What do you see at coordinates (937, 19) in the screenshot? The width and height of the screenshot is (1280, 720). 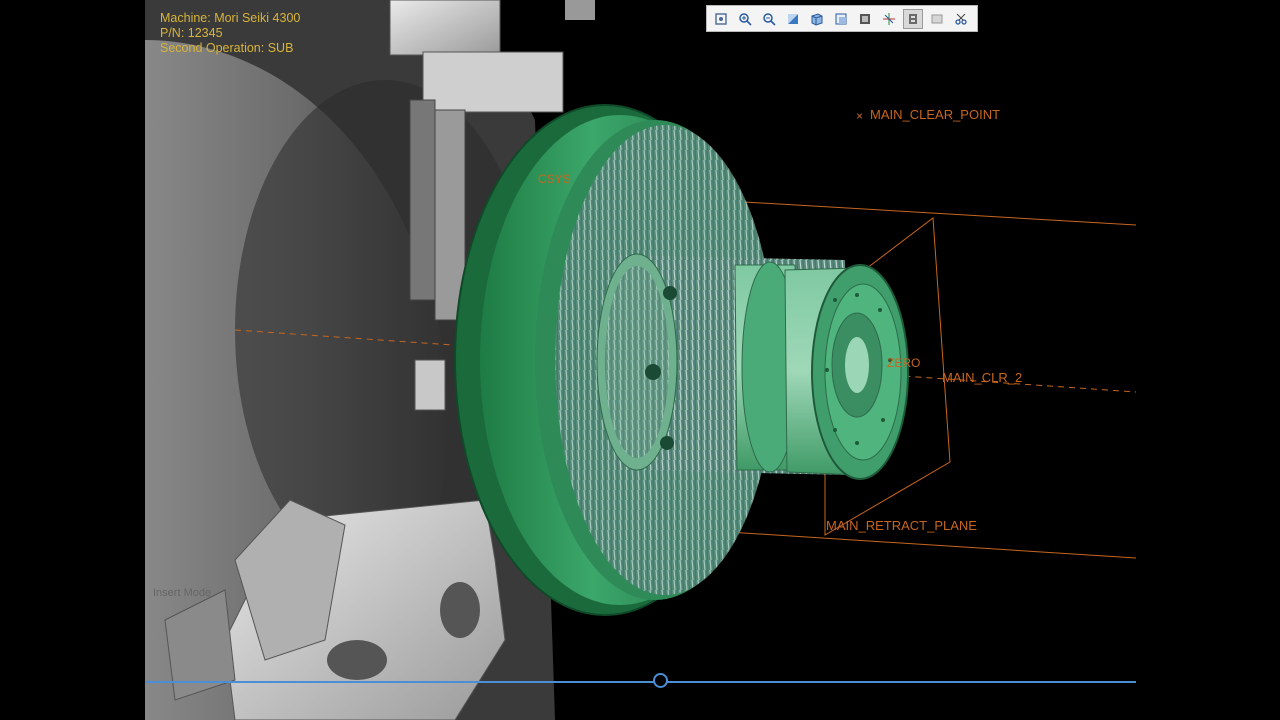 I see `saved-views-icon` at bounding box center [937, 19].